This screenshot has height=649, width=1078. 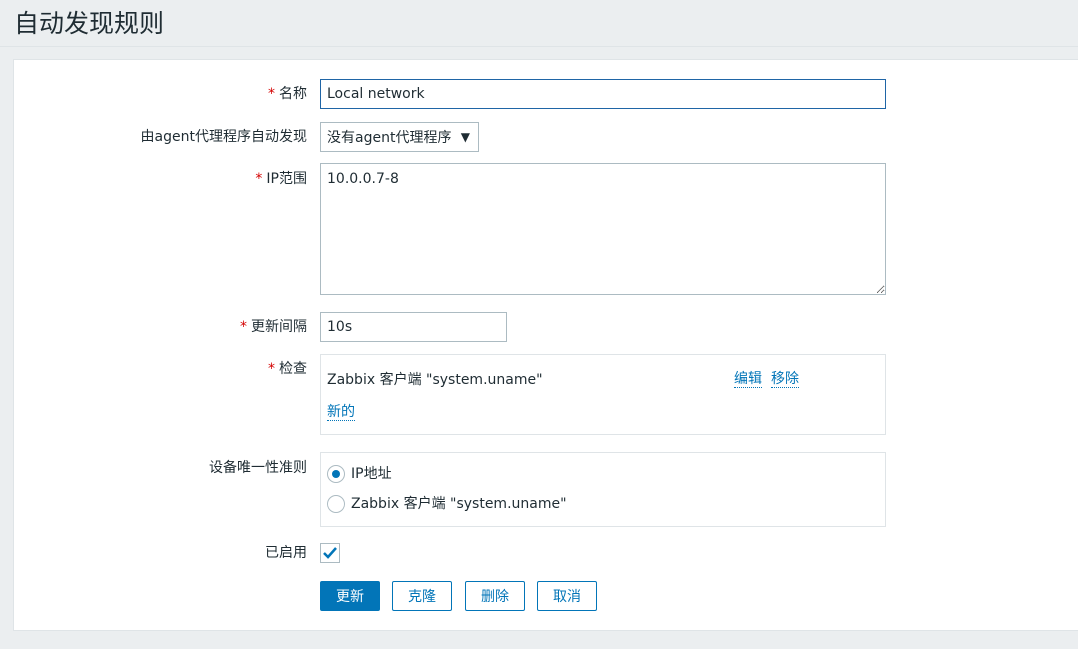 I want to click on radio-unchecked, so click(x=336, y=504).